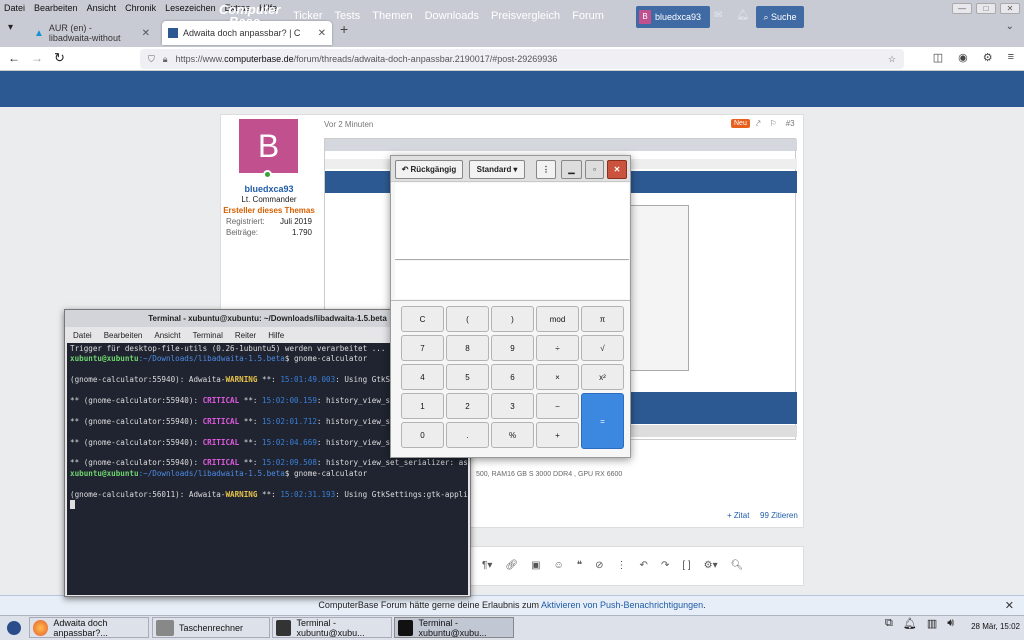 This screenshot has height=640, width=1024. Describe the element at coordinates (429, 169) in the screenshot. I see `undo-button: ↶ Rückgängig` at that location.